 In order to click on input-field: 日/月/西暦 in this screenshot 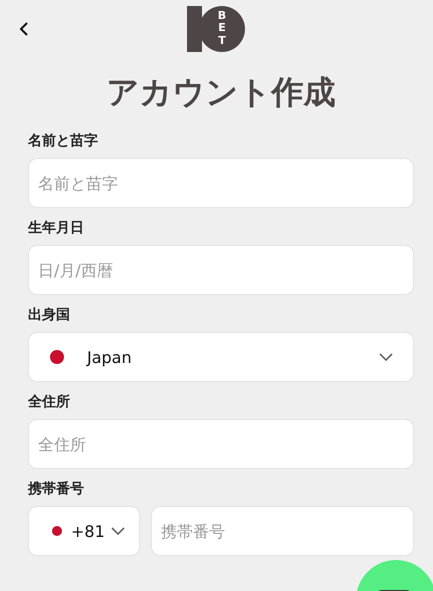, I will do `click(221, 270)`.